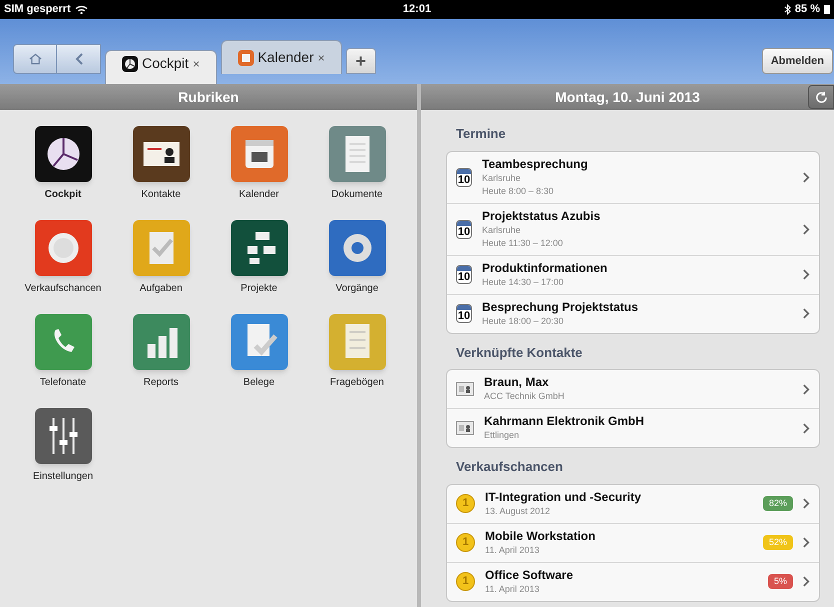 This screenshot has height=607, width=834. Describe the element at coordinates (520, 353) in the screenshot. I see `section-title: Verknüpfte Kontakte` at that location.